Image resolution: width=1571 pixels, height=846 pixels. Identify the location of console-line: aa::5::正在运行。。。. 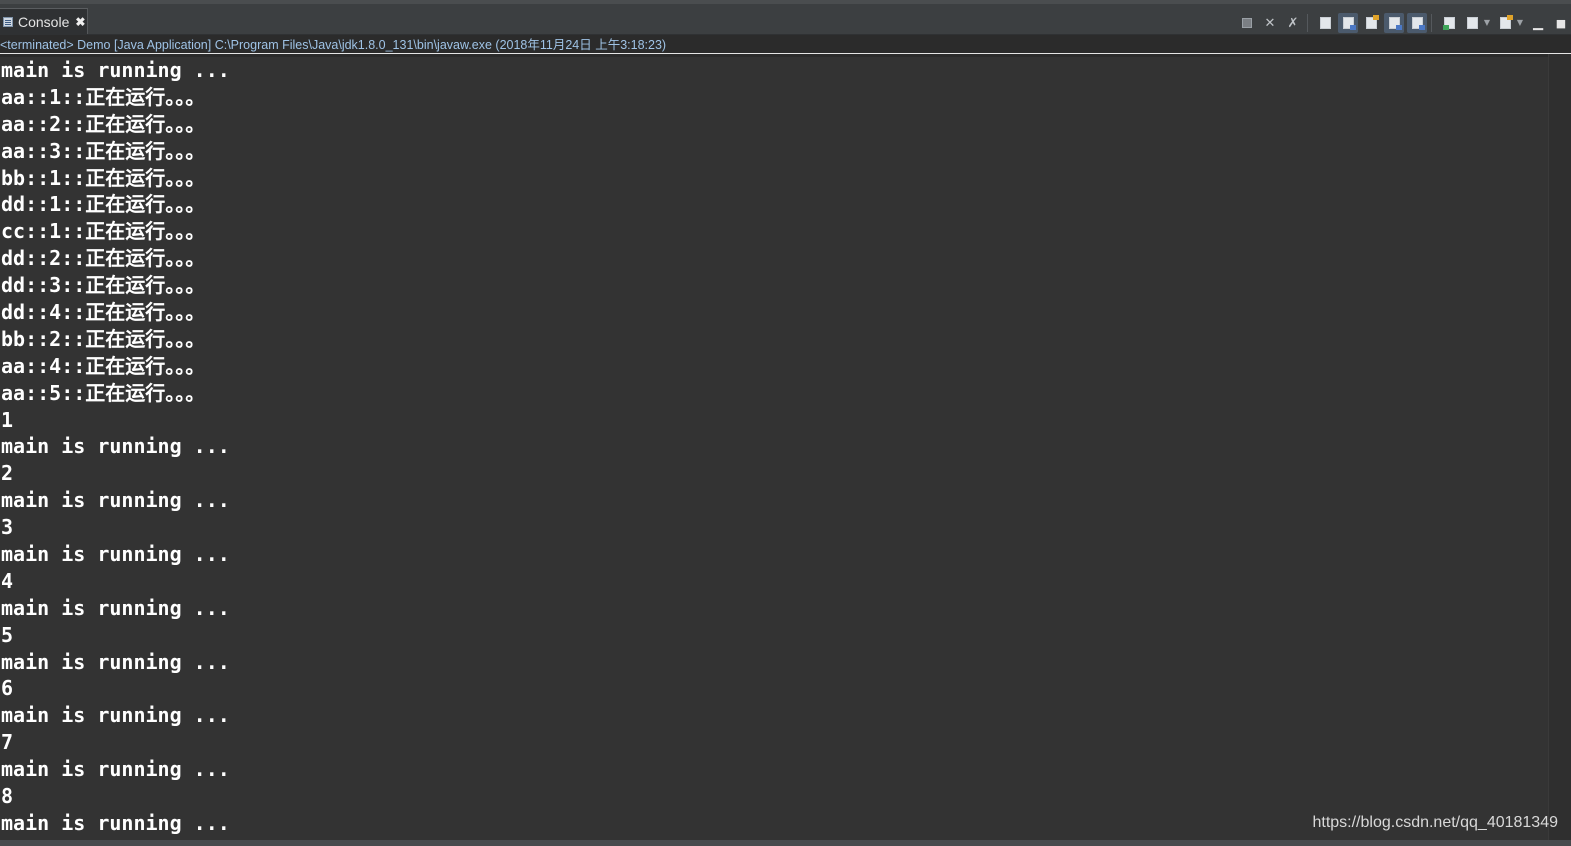
(103, 392).